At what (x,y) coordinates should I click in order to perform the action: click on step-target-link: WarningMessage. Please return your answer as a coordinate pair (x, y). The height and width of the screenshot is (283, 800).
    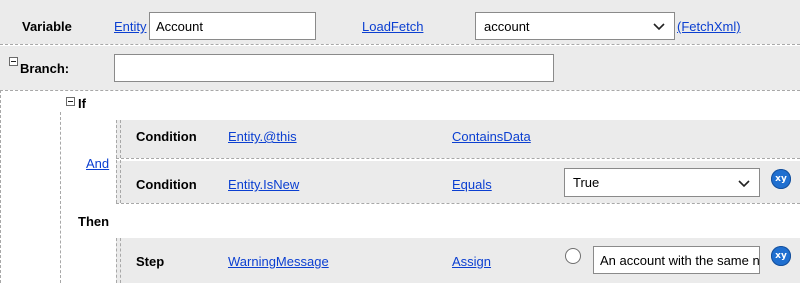
    Looking at the image, I should click on (278, 261).